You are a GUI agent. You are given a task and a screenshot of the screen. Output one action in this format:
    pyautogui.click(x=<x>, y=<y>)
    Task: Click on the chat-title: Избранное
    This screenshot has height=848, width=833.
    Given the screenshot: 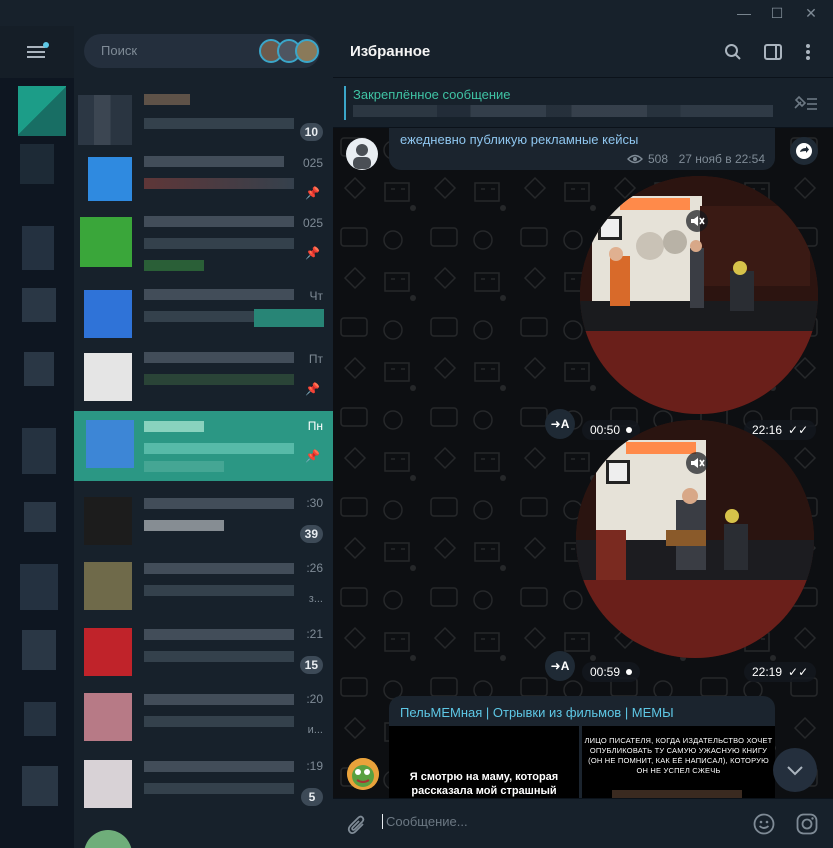 What is the action you would take?
    pyautogui.click(x=390, y=51)
    